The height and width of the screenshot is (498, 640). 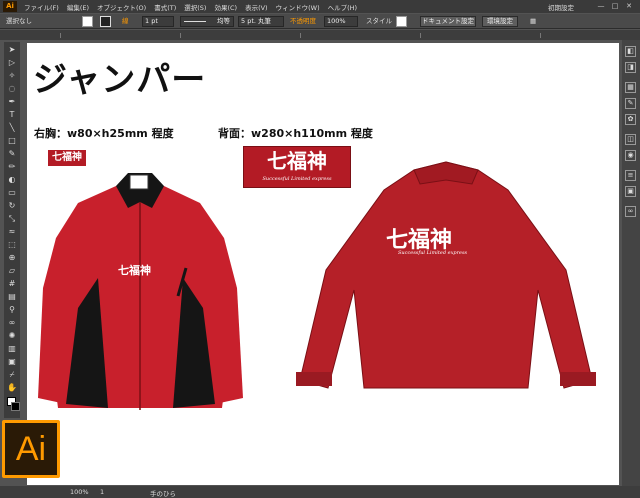 What do you see at coordinates (79, 492) in the screenshot?
I see `zoom-level: 100%` at bounding box center [79, 492].